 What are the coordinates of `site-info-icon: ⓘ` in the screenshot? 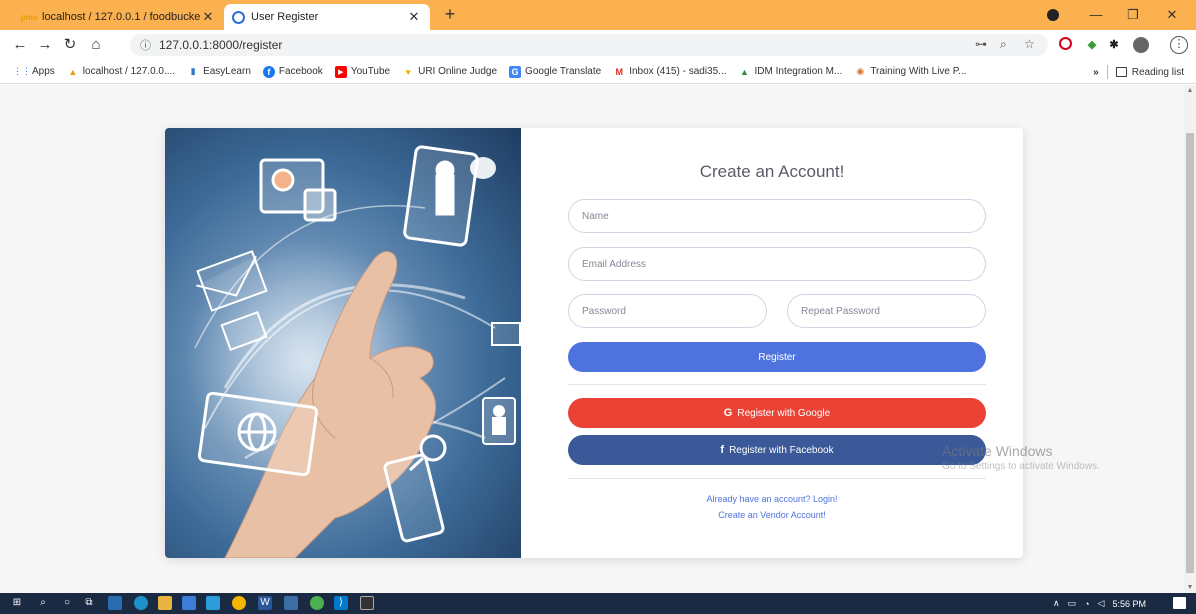 It's located at (145, 45).